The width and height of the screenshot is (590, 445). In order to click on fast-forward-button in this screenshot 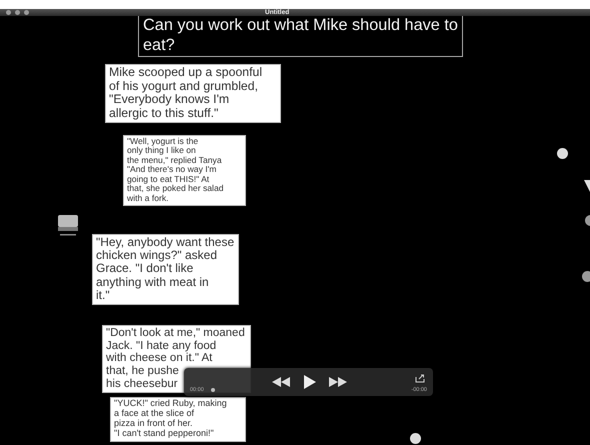, I will do `click(338, 382)`.